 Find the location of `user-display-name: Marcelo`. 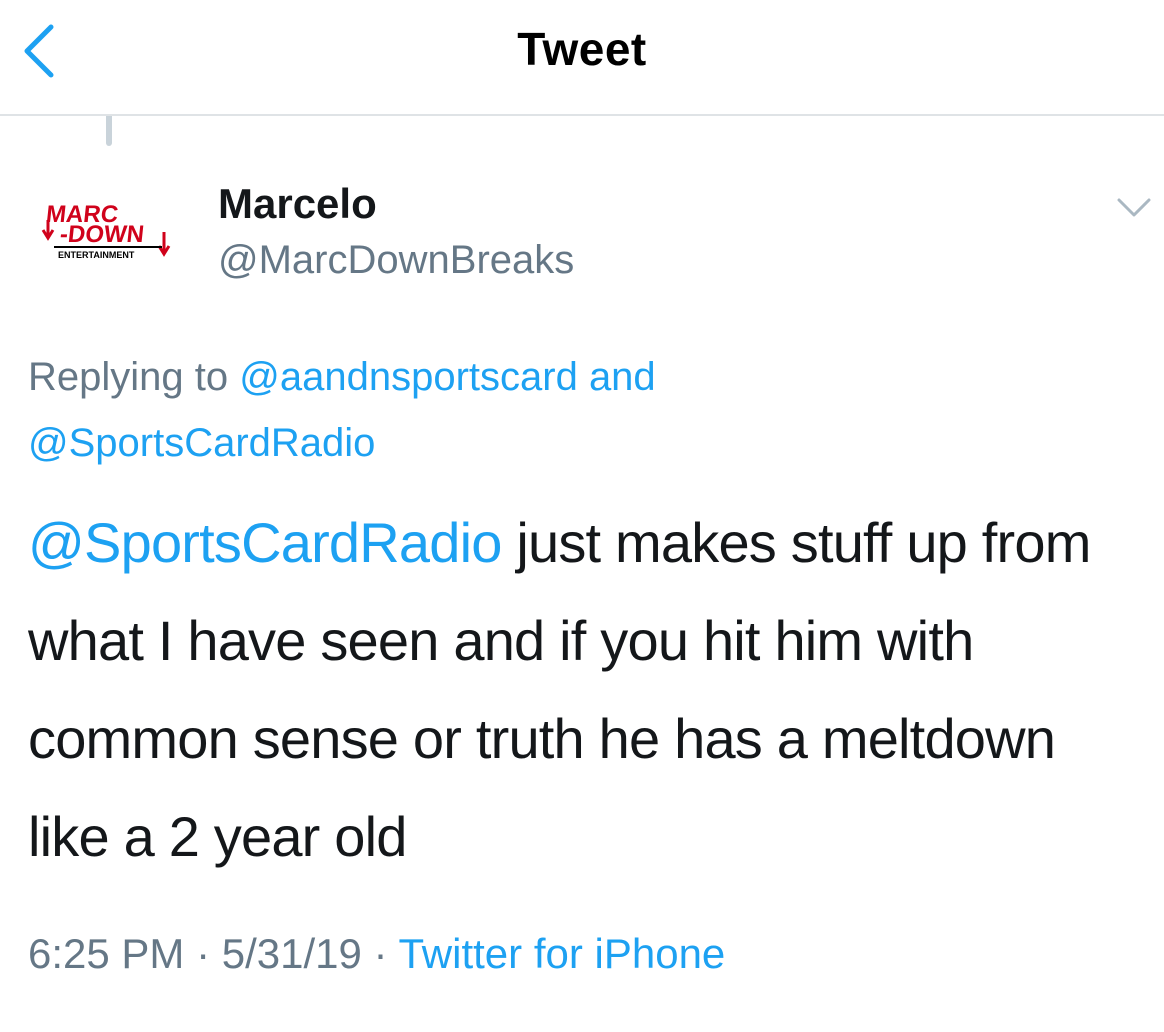

user-display-name: Marcelo is located at coordinates (297, 204).